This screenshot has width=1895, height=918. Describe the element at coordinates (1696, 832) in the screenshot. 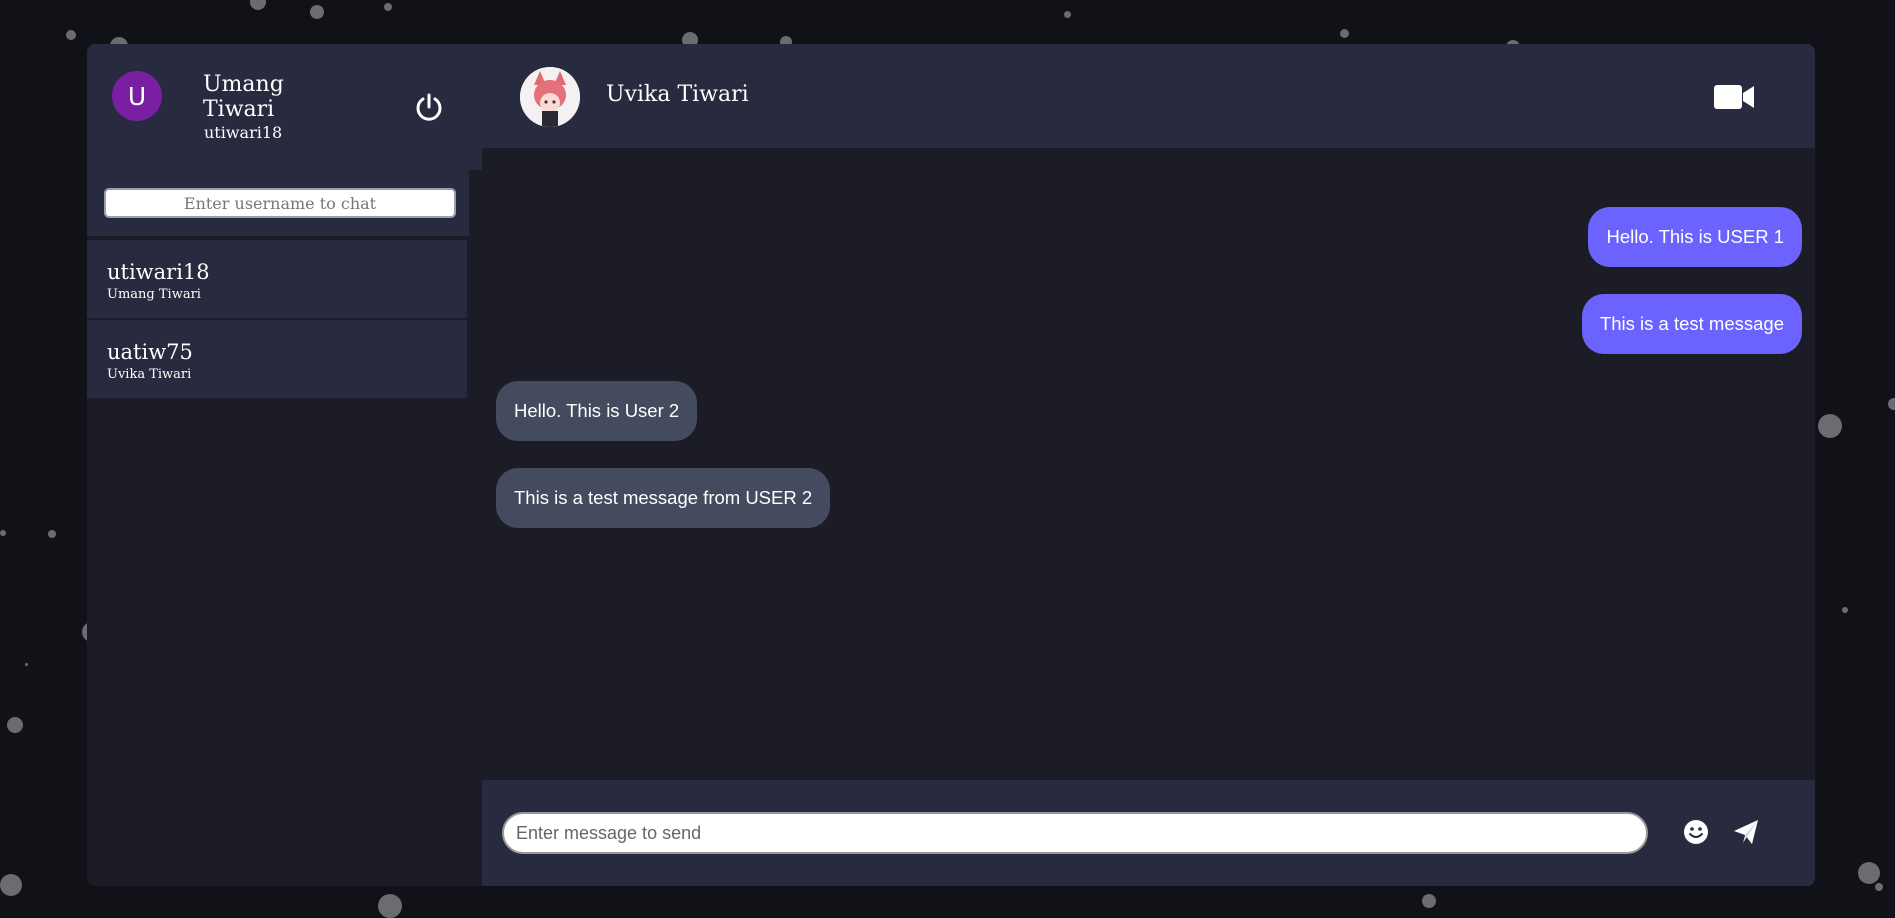

I see `smiley-icon` at that location.